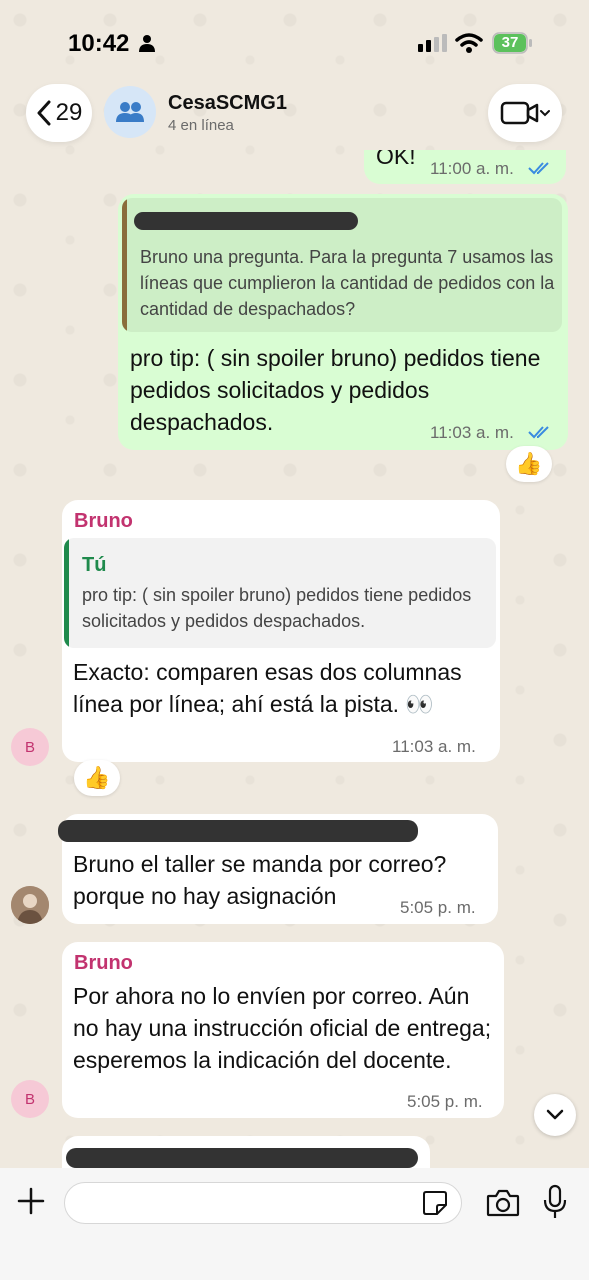 This screenshot has width=589, height=1280. Describe the element at coordinates (469, 43) in the screenshot. I see `wifi-icon` at that location.